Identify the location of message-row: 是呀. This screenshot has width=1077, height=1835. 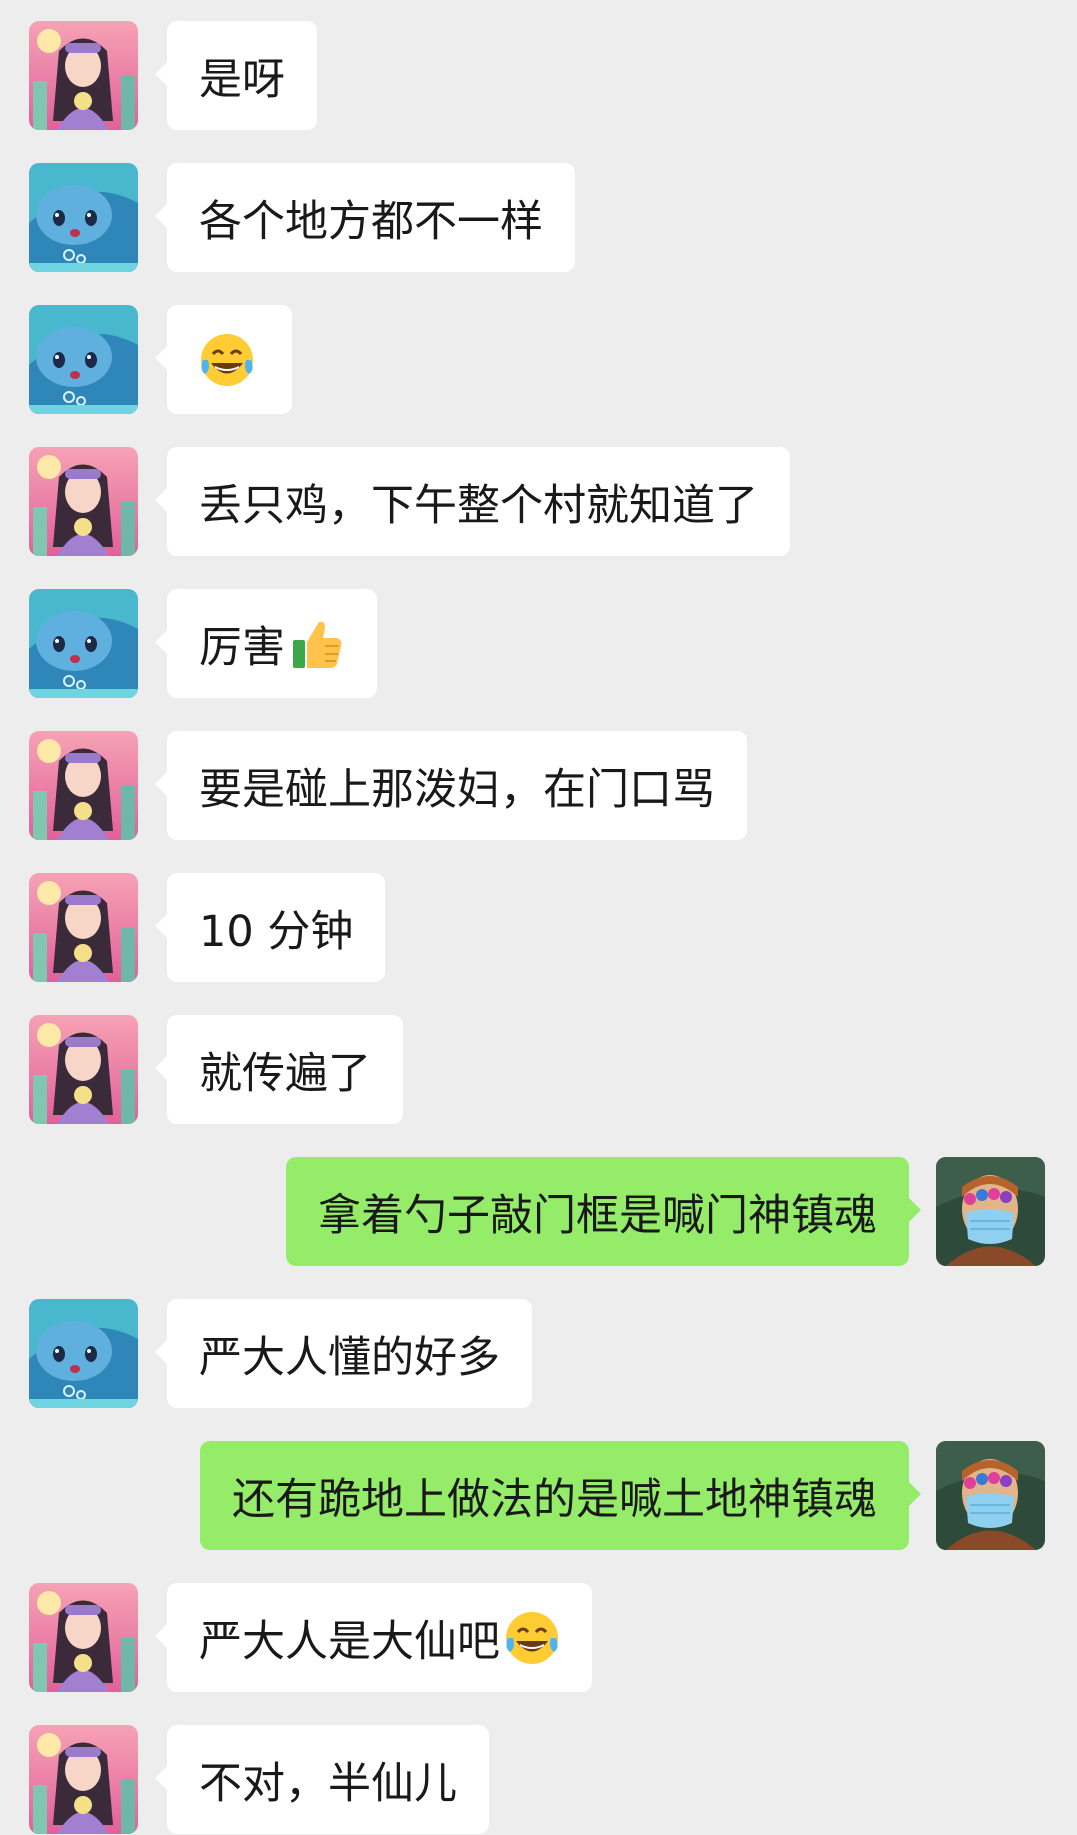
(538, 76).